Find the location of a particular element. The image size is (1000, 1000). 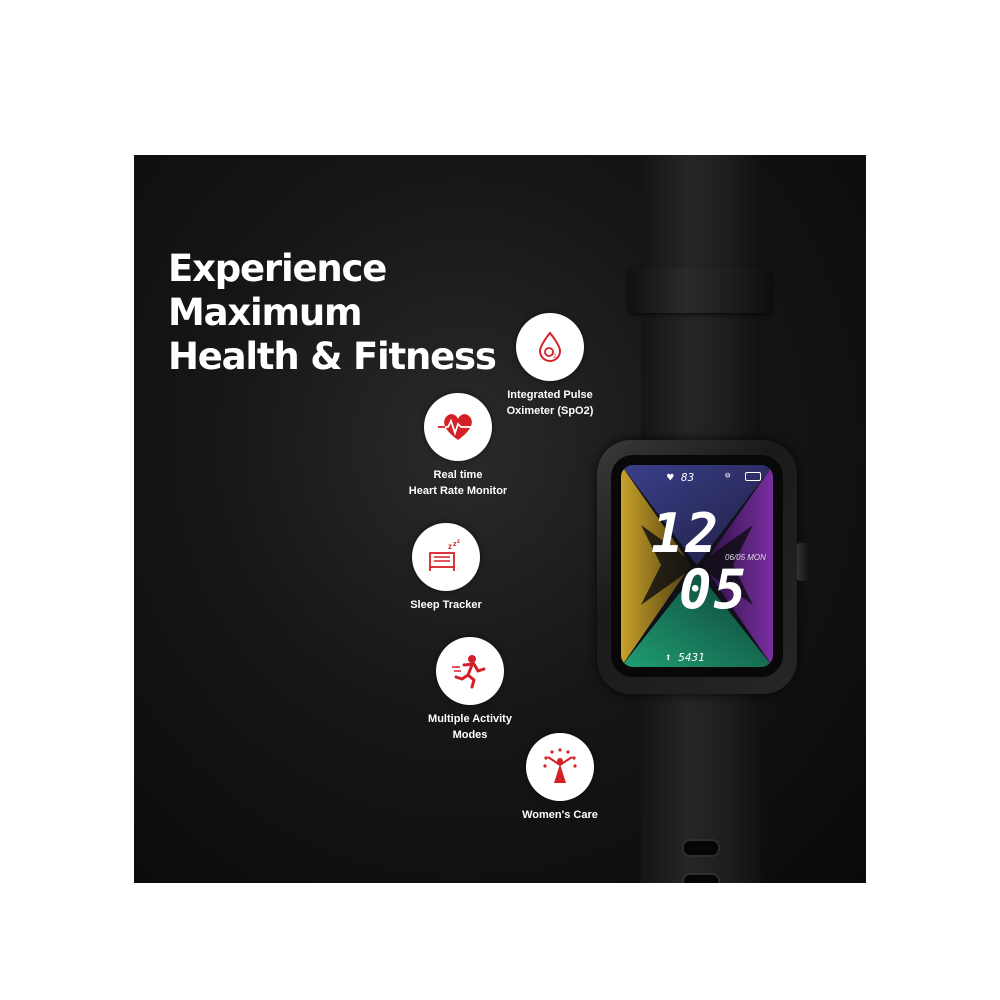

blood-drop-oxygen-icon: 2 is located at coordinates (550, 347).